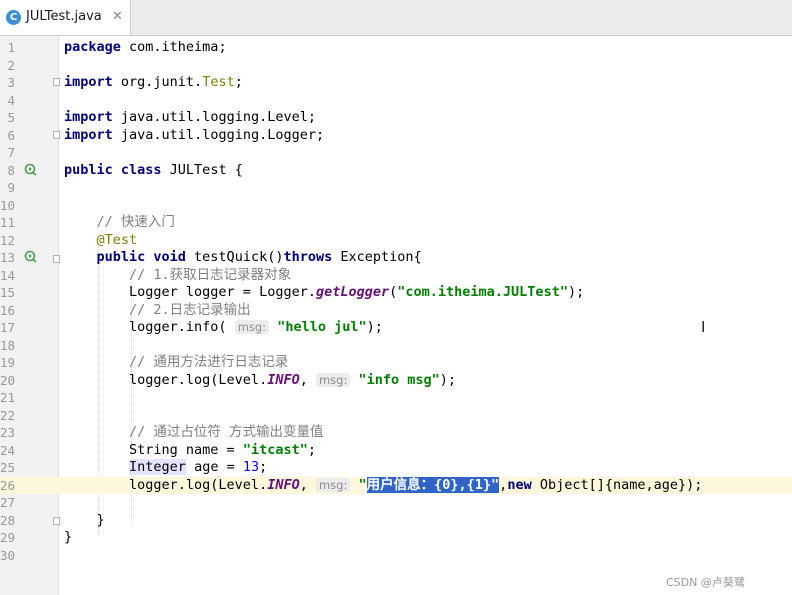 The height and width of the screenshot is (595, 792). I want to click on line-number: 6, so click(11, 135).